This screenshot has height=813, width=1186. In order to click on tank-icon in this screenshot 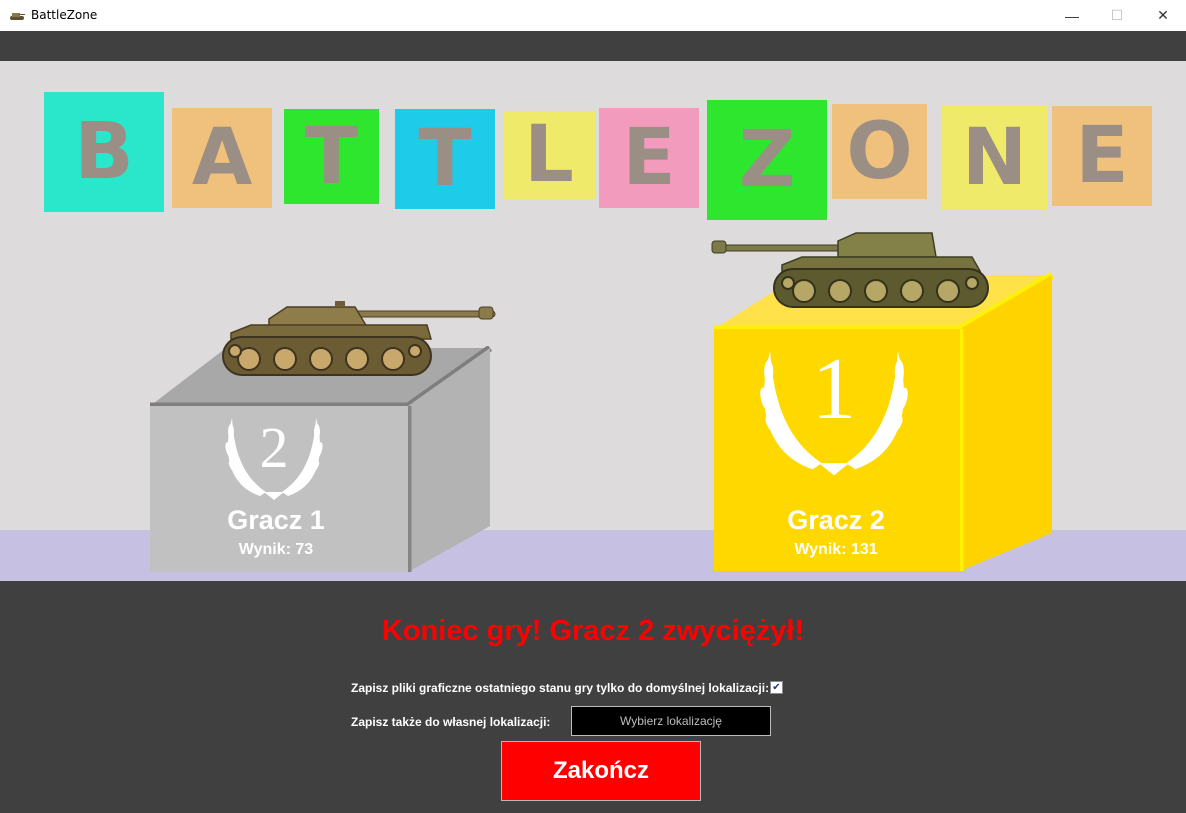, I will do `click(17, 16)`.